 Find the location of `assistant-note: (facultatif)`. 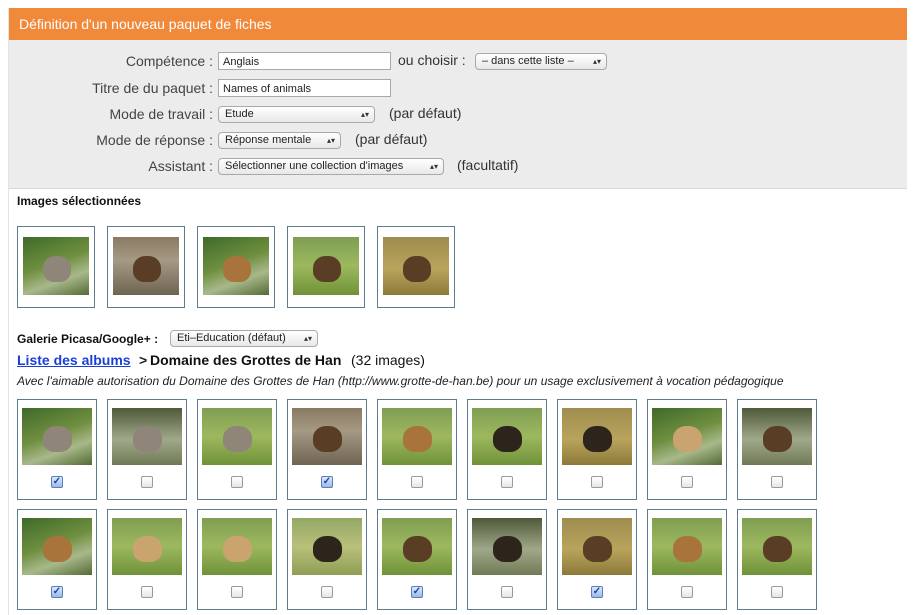

assistant-note: (facultatif) is located at coordinates (488, 165).